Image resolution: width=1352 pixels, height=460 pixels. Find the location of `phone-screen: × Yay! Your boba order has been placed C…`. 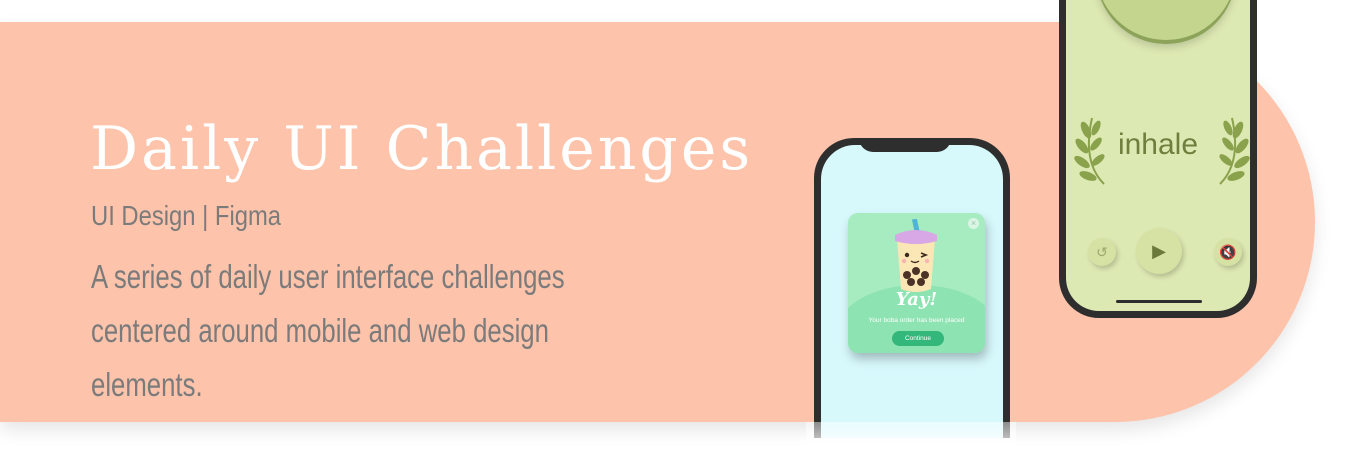

phone-screen: × Yay! Your boba order has been placed C… is located at coordinates (912, 291).